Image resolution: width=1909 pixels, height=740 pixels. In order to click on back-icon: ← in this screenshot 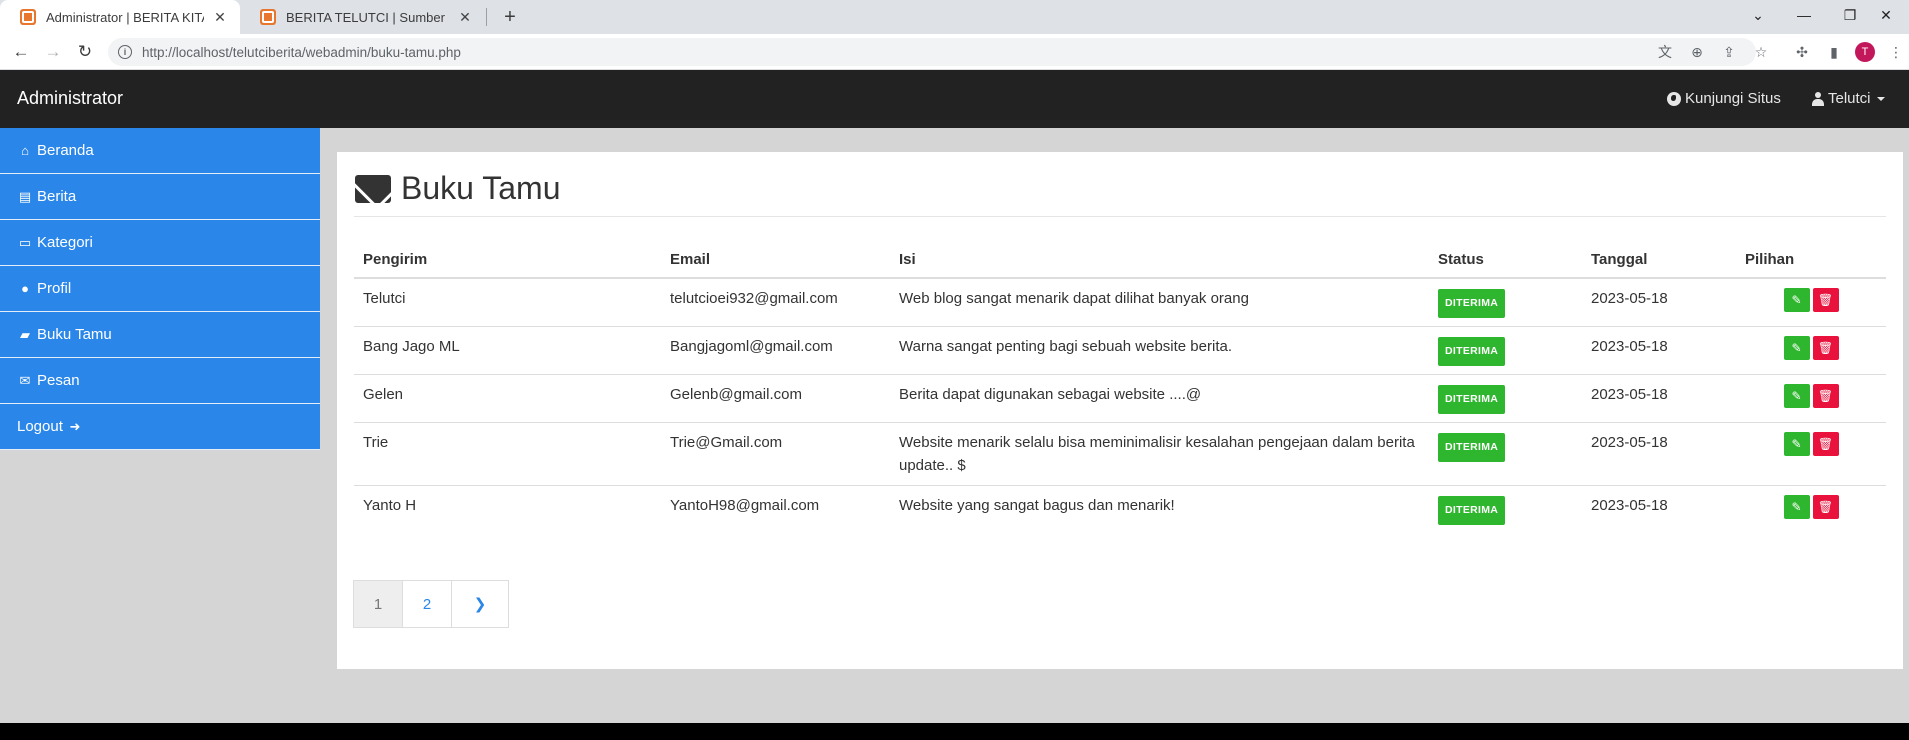, I will do `click(21, 52)`.